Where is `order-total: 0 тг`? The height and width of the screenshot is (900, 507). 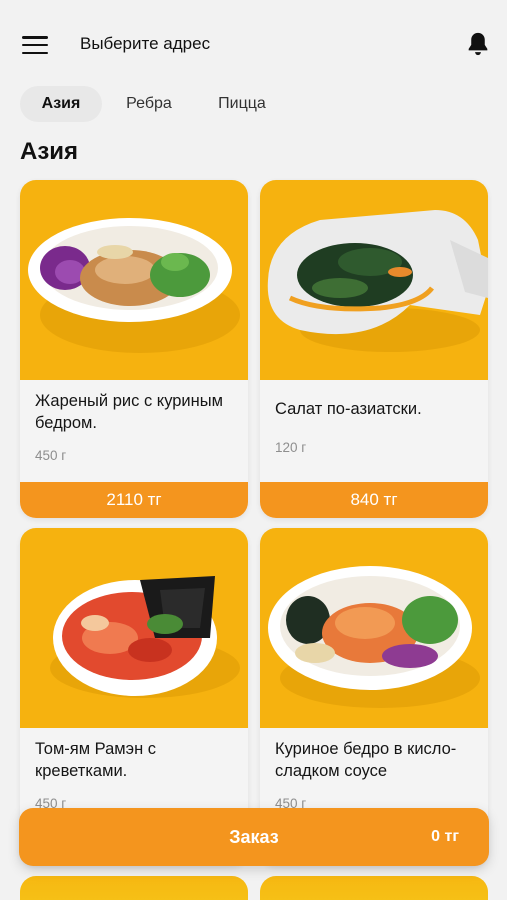 order-total: 0 тг is located at coordinates (445, 836).